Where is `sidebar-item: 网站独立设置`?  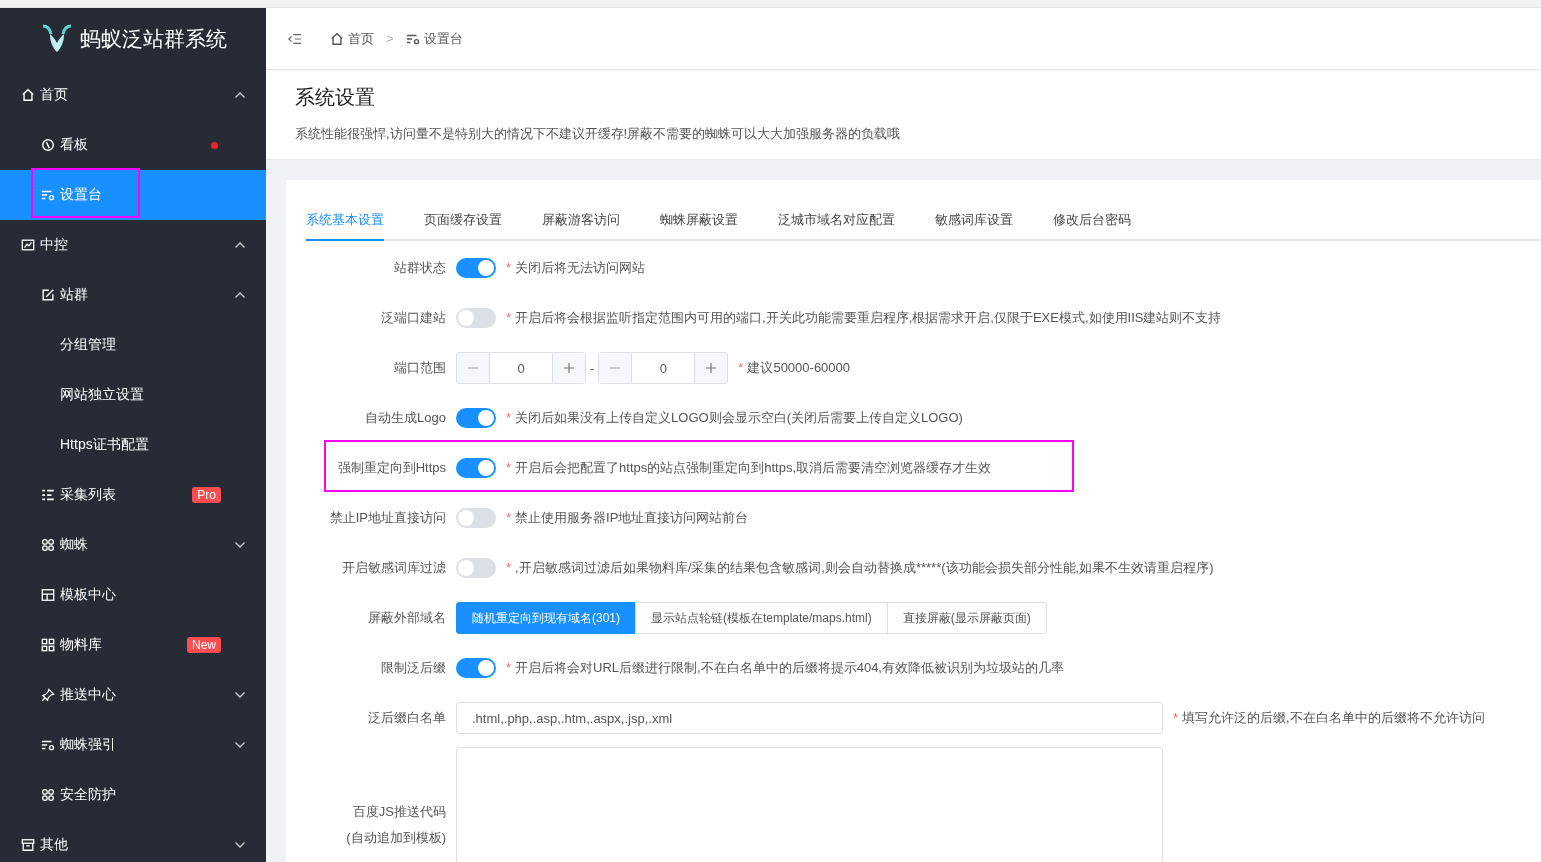 sidebar-item: 网站独立设置 is located at coordinates (133, 395).